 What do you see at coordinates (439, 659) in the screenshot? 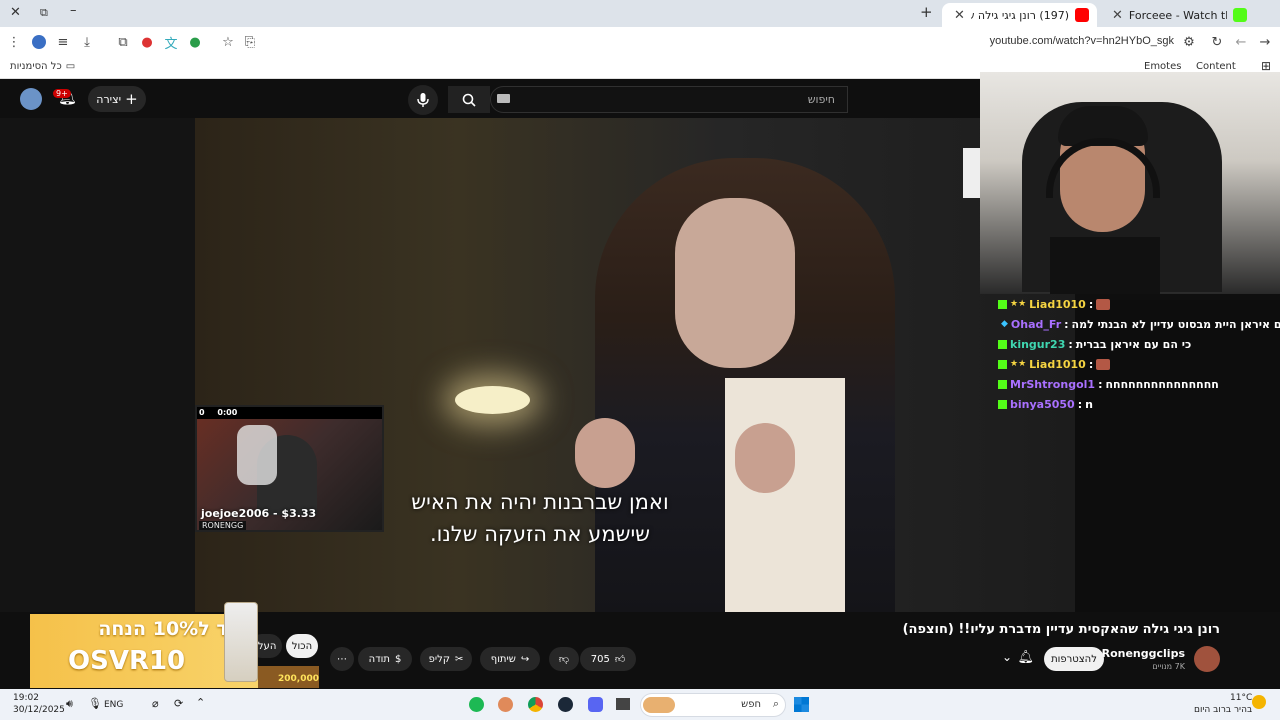
I see `clip-label: קליפ` at bounding box center [439, 659].